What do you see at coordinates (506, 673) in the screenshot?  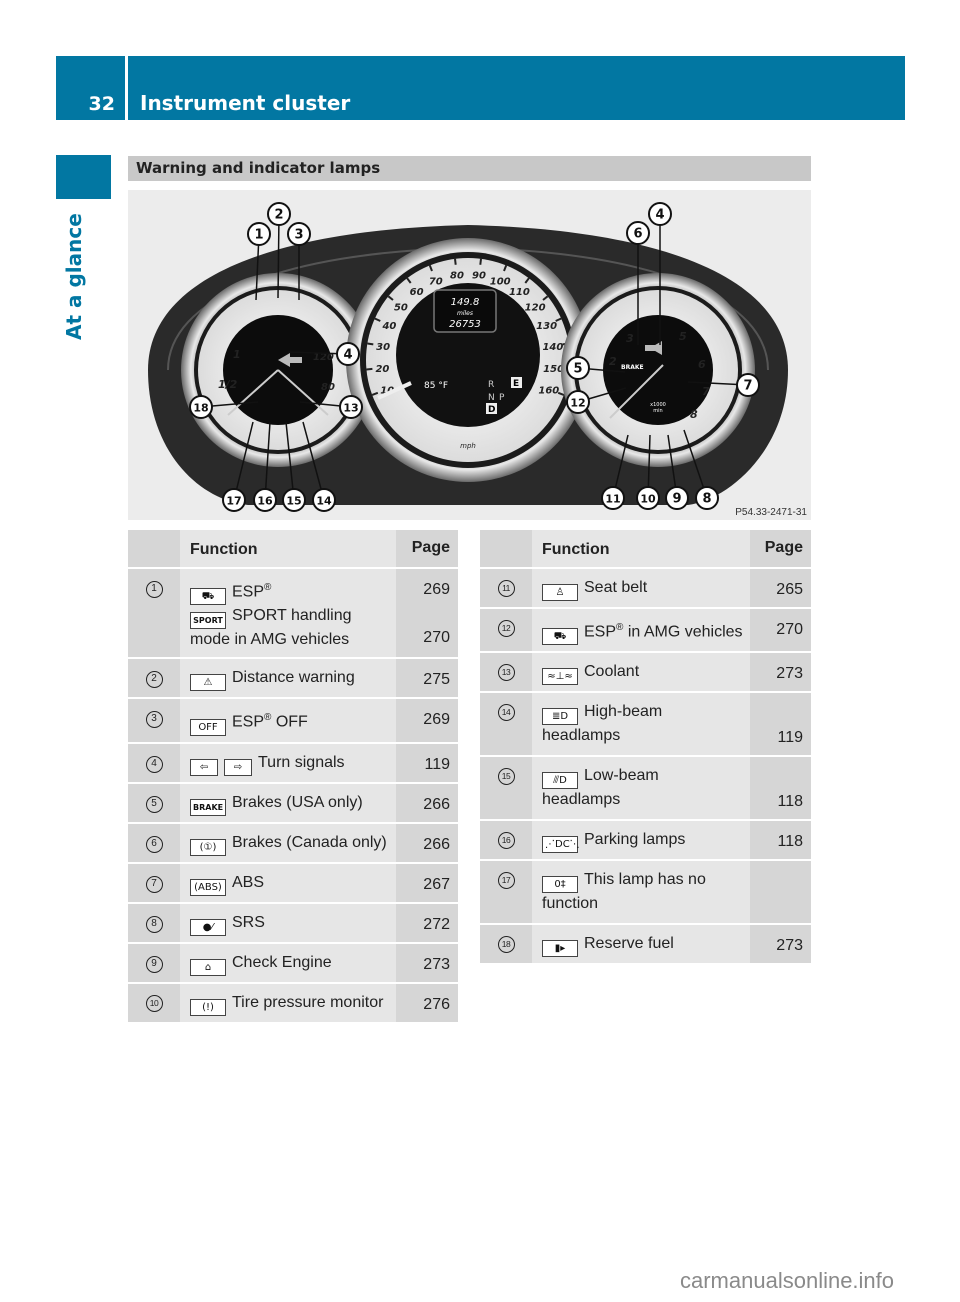 I see `callout-number: 13` at bounding box center [506, 673].